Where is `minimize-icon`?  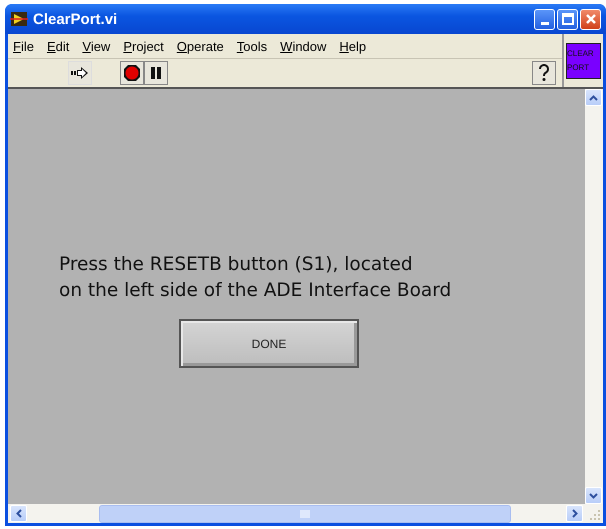 minimize-icon is located at coordinates (544, 23).